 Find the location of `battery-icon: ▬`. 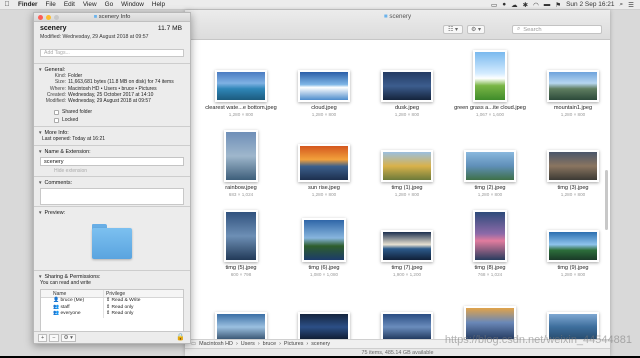

battery-icon: ▬ is located at coordinates (547, 4).